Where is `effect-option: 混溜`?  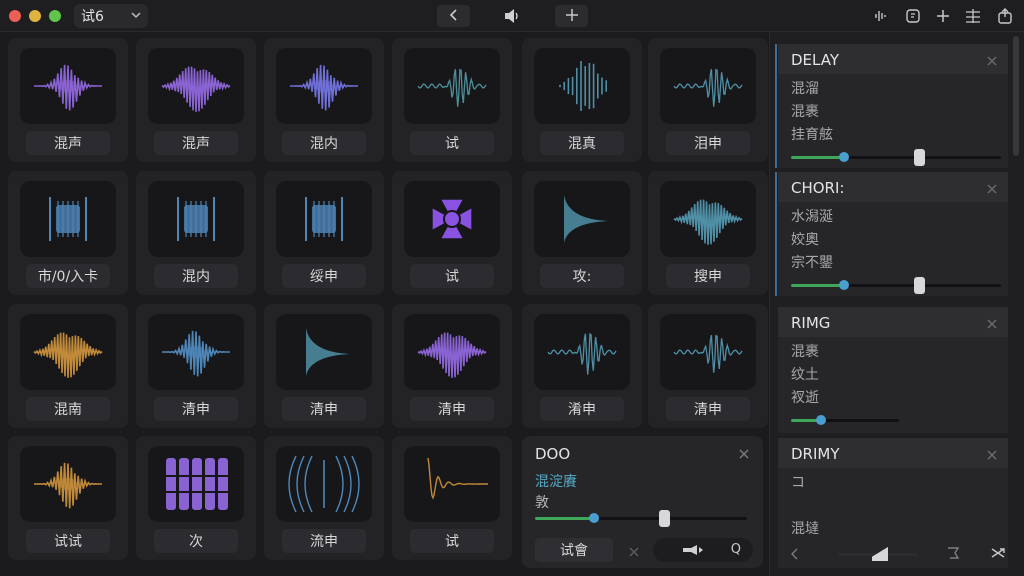
effect-option: 混溜 is located at coordinates (805, 88).